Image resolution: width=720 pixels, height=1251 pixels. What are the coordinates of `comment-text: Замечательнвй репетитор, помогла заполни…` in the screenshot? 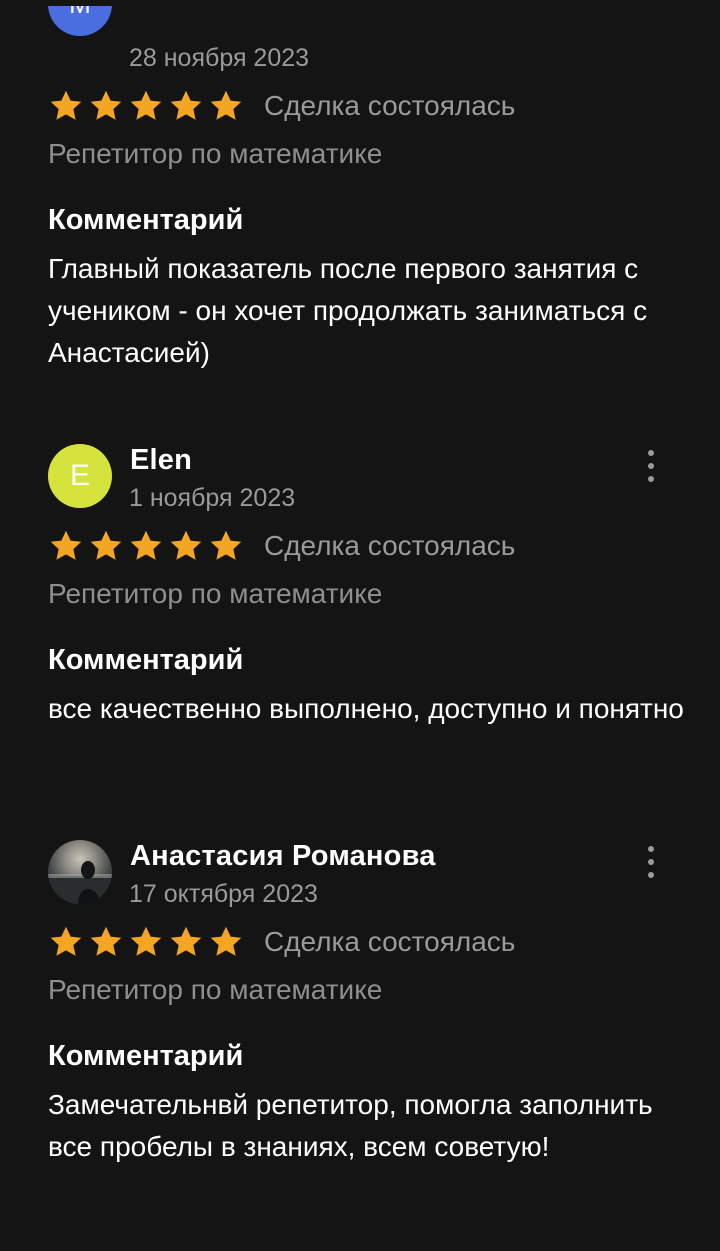 It's located at (350, 1125).